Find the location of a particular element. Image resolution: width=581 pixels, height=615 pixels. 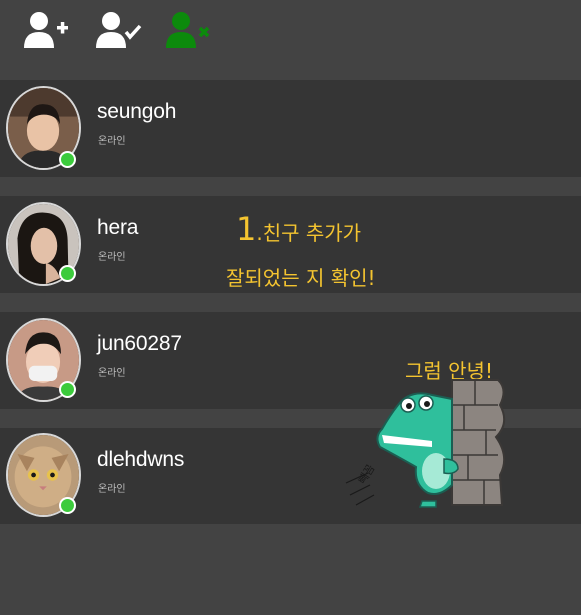

annotation-step: 1.친구 추가가 is located at coordinates (298, 229).